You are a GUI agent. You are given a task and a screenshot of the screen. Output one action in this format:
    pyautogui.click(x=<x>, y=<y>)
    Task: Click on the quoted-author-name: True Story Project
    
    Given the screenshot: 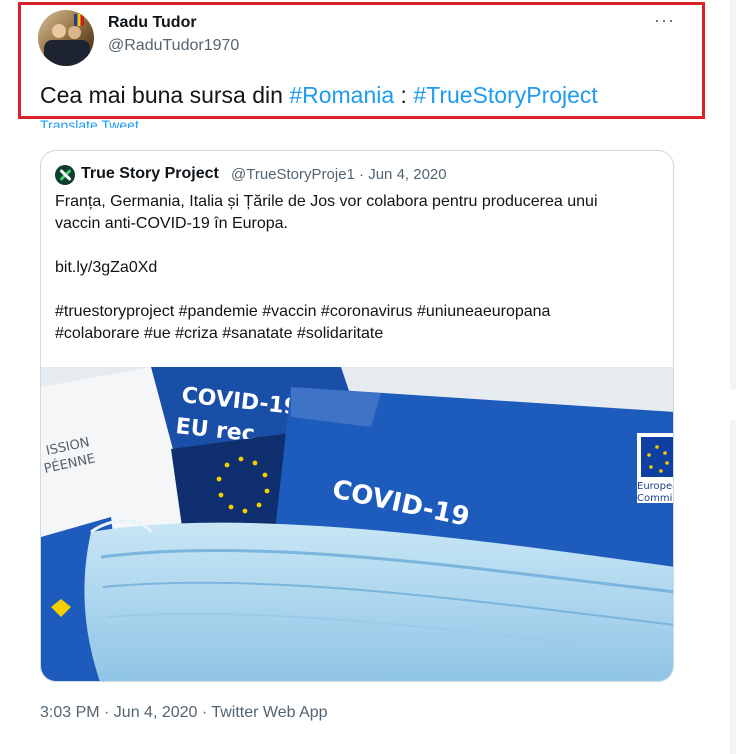 What is the action you would take?
    pyautogui.click(x=150, y=174)
    